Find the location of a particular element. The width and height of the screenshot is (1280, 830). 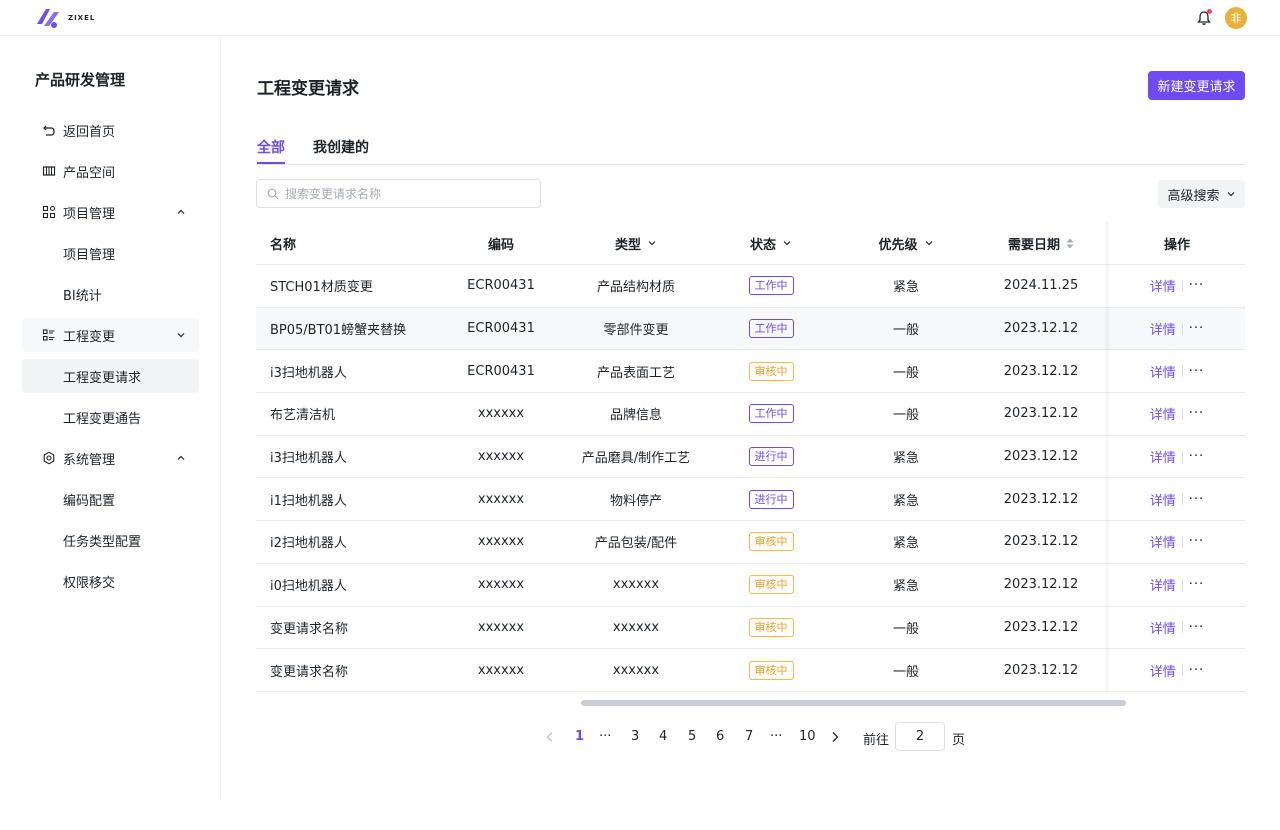

goto-page-input is located at coordinates (920, 736).